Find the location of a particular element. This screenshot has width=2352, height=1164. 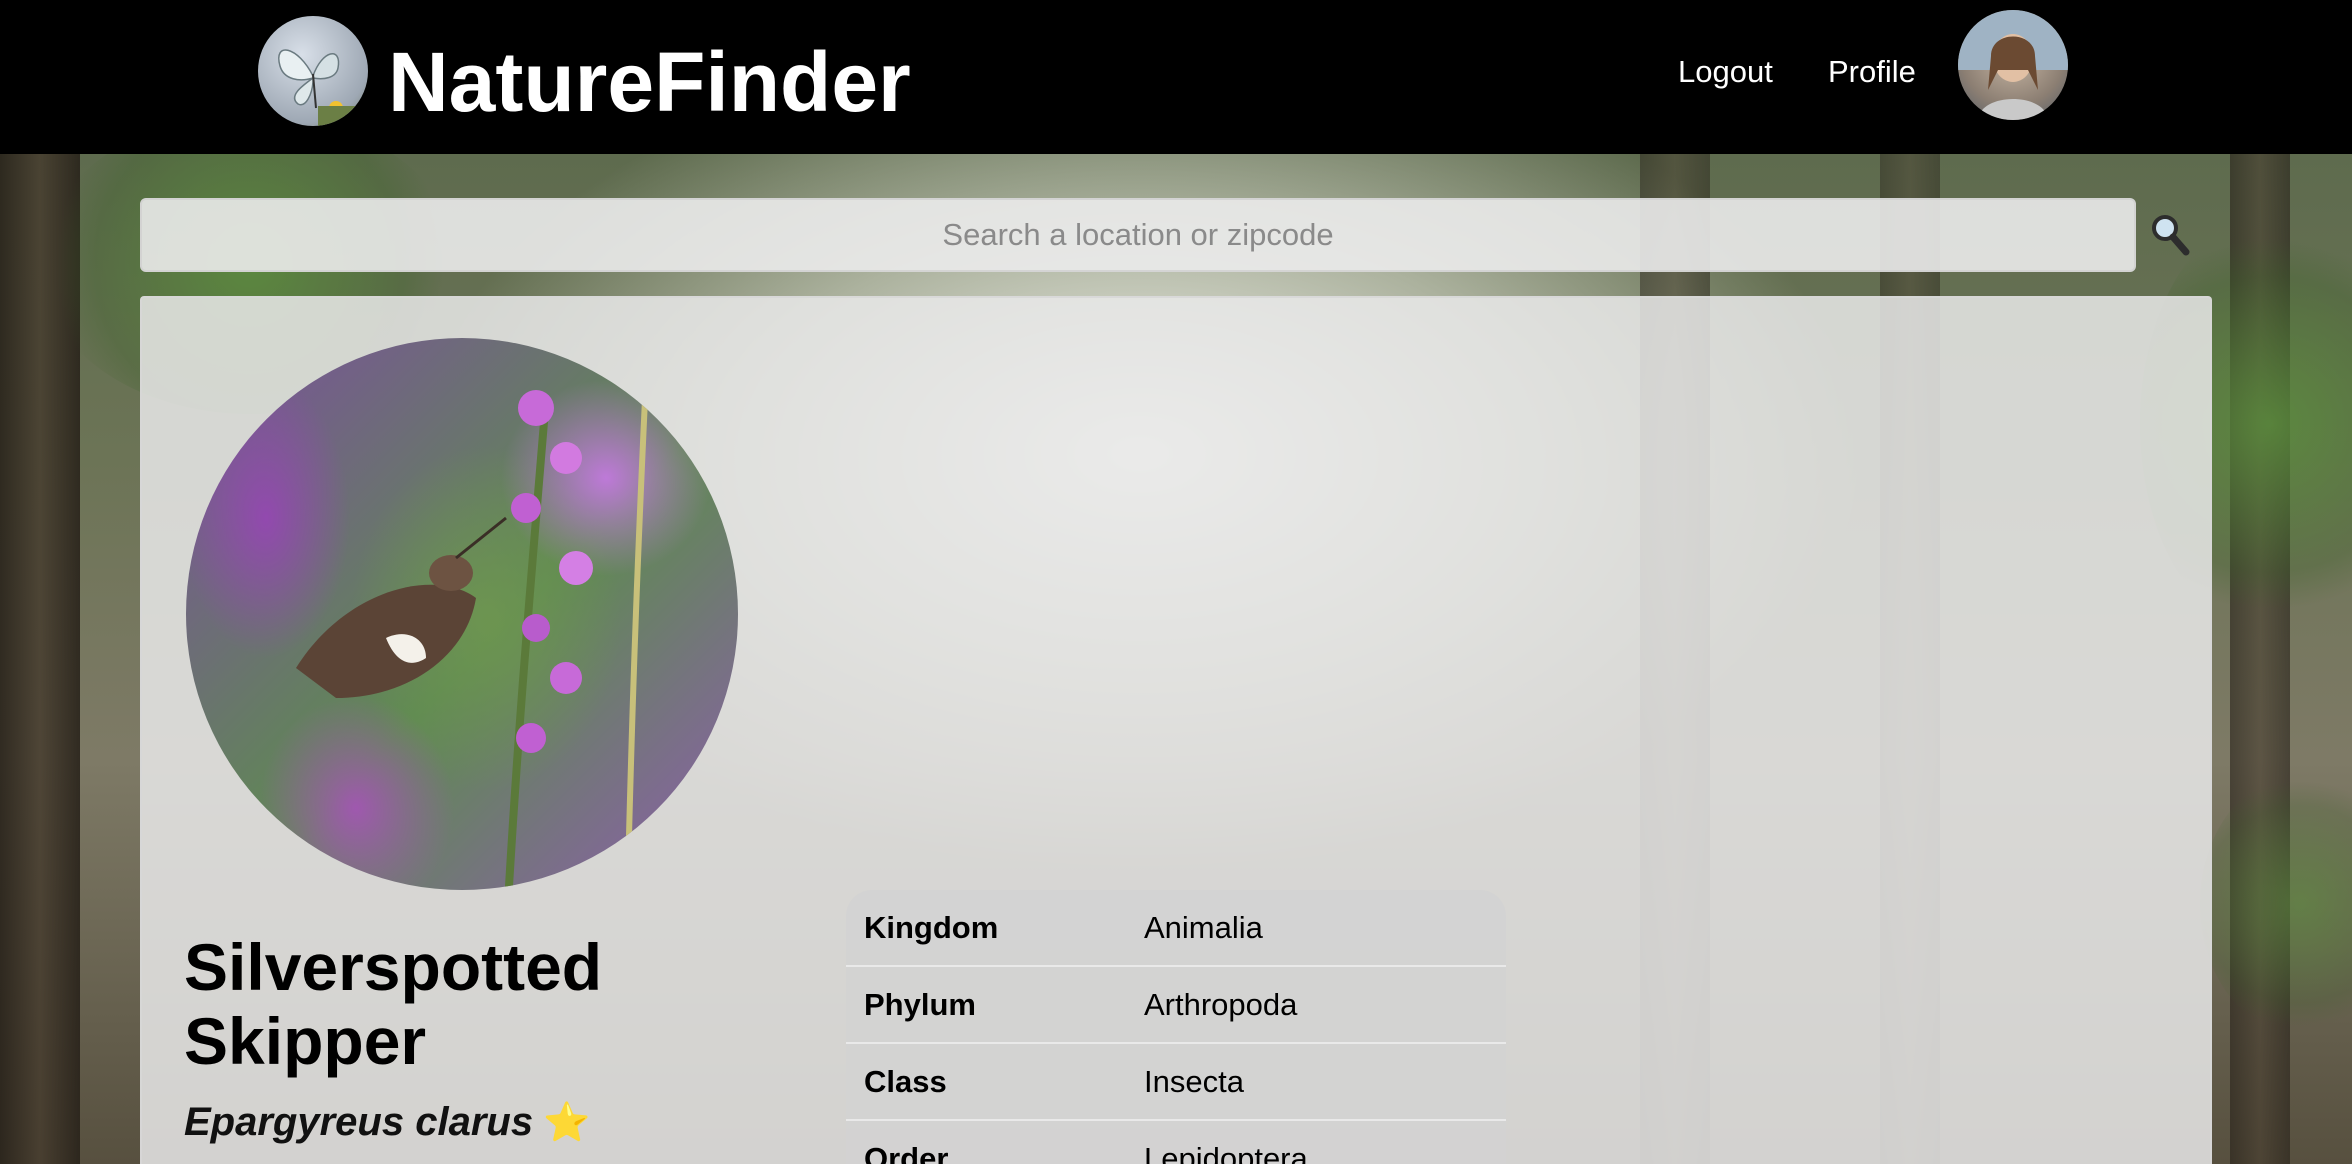

taxonomy-row: Class Insecta is located at coordinates (1176, 1082).